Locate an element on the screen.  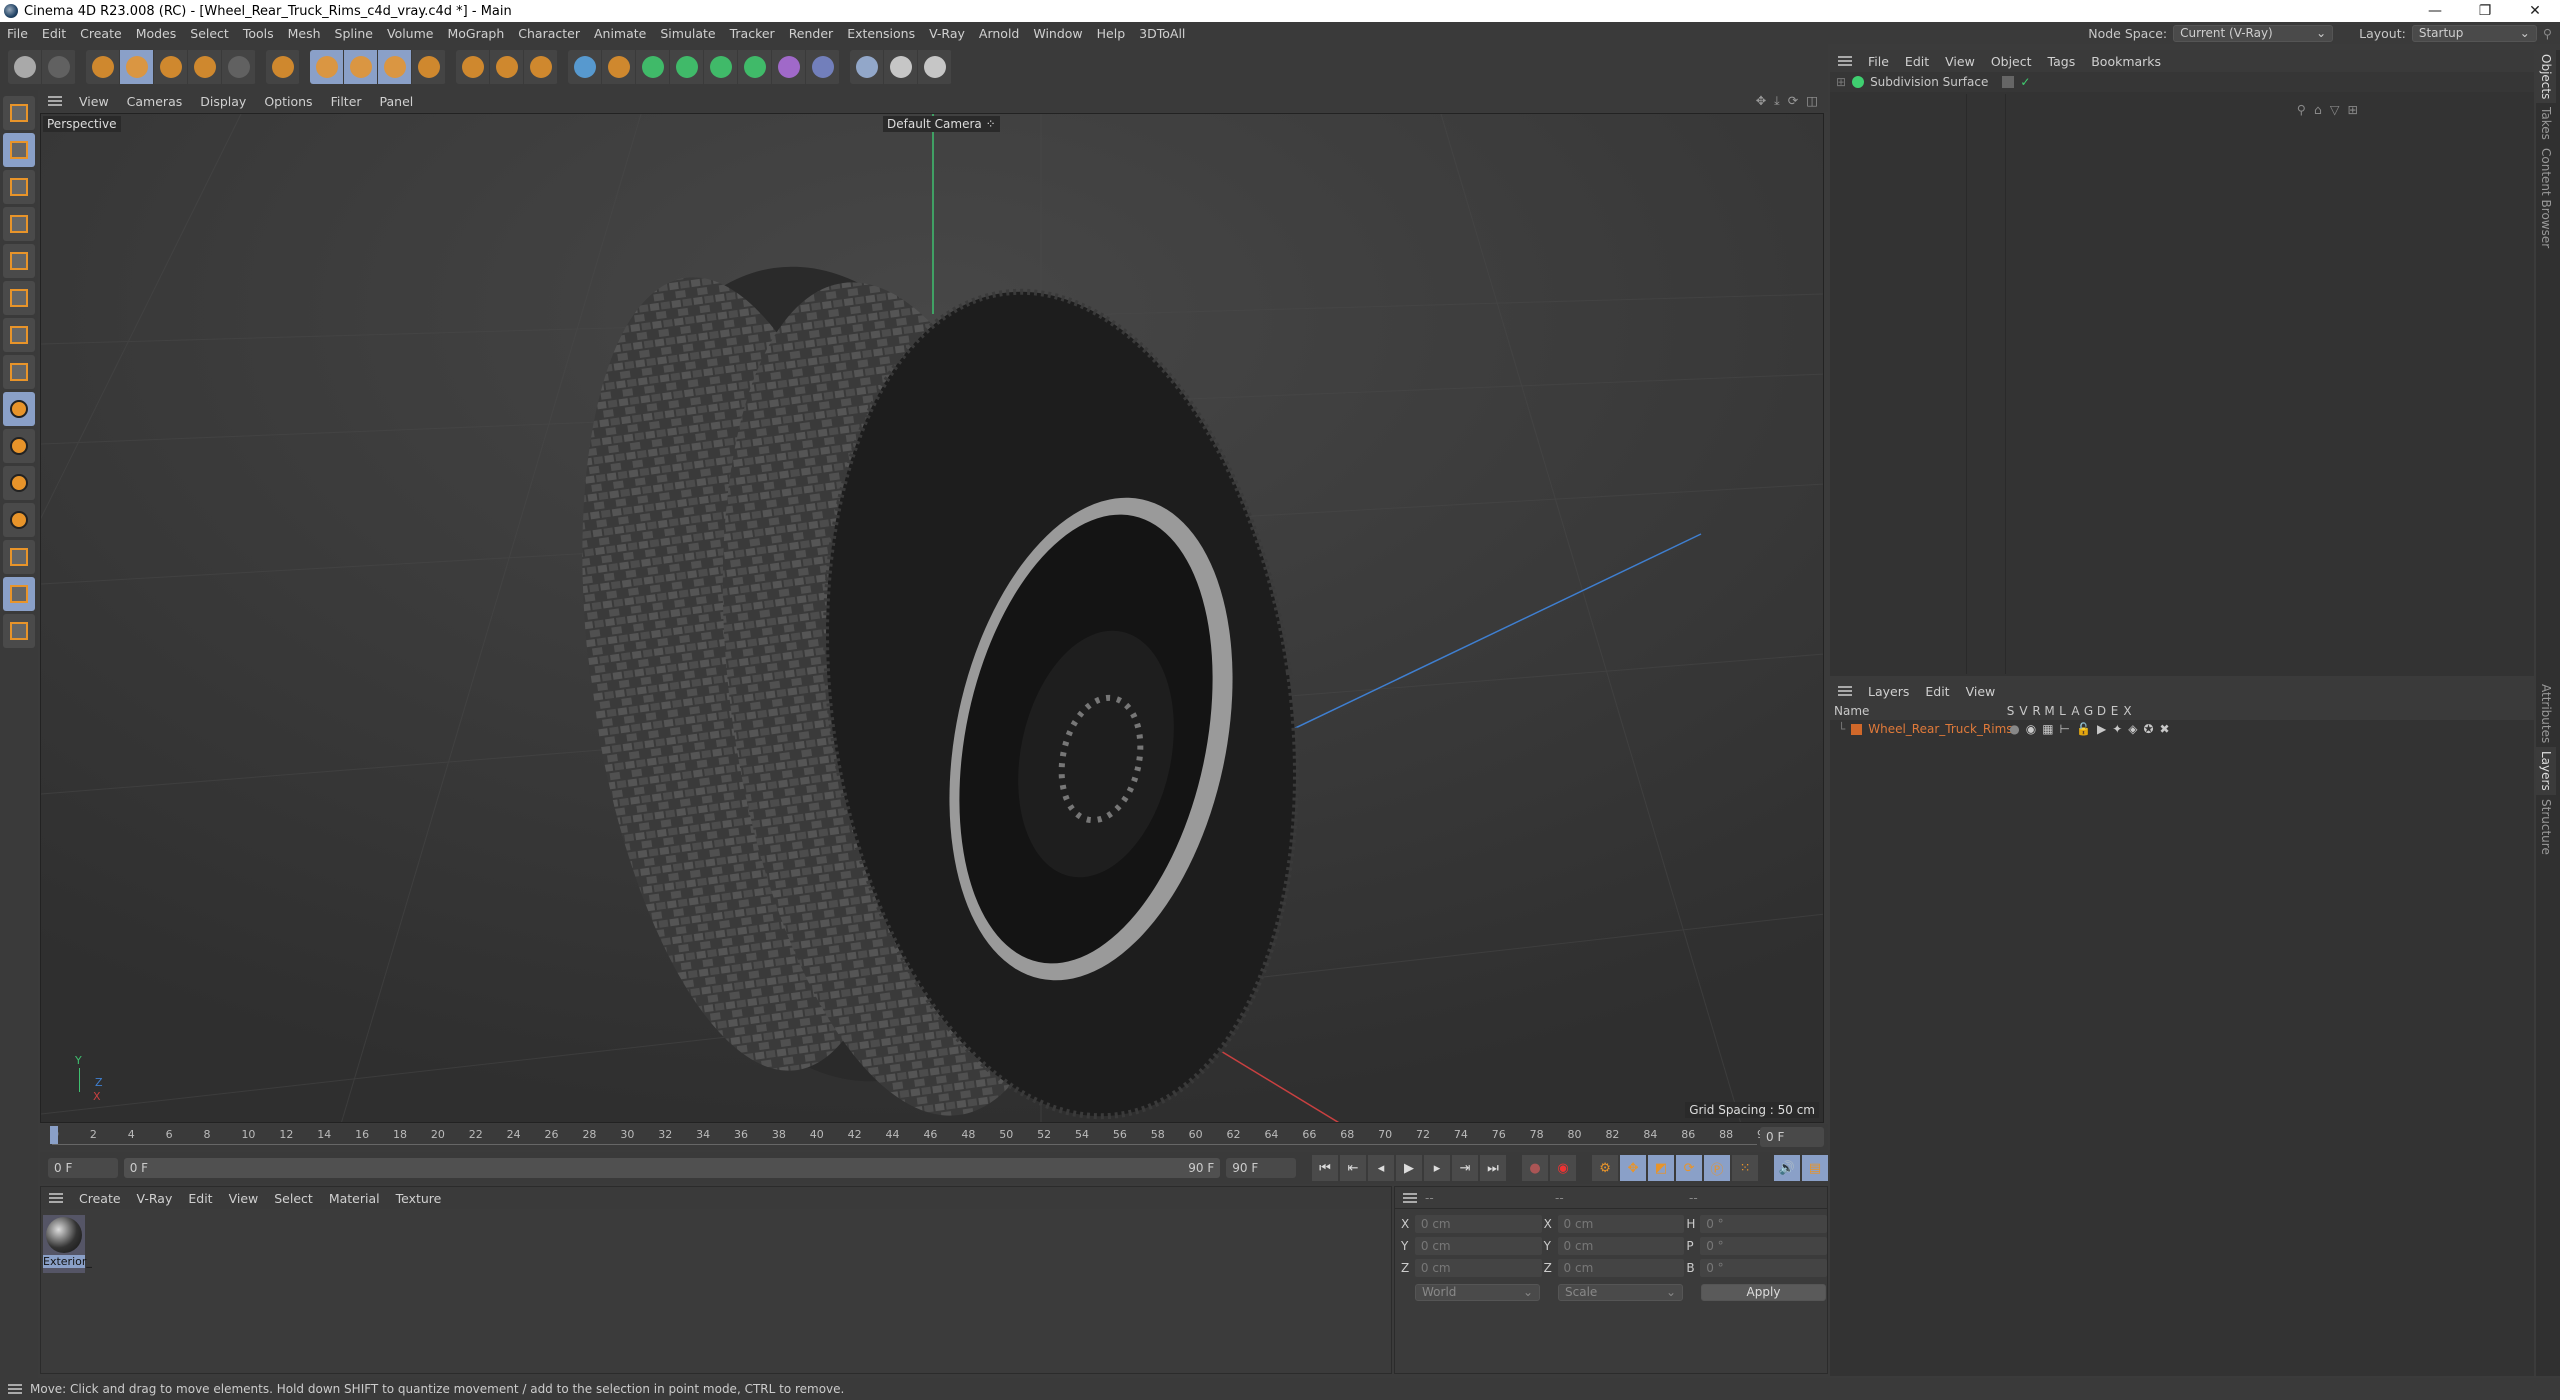
maximize-button: ❐ is located at coordinates (2485, 11).